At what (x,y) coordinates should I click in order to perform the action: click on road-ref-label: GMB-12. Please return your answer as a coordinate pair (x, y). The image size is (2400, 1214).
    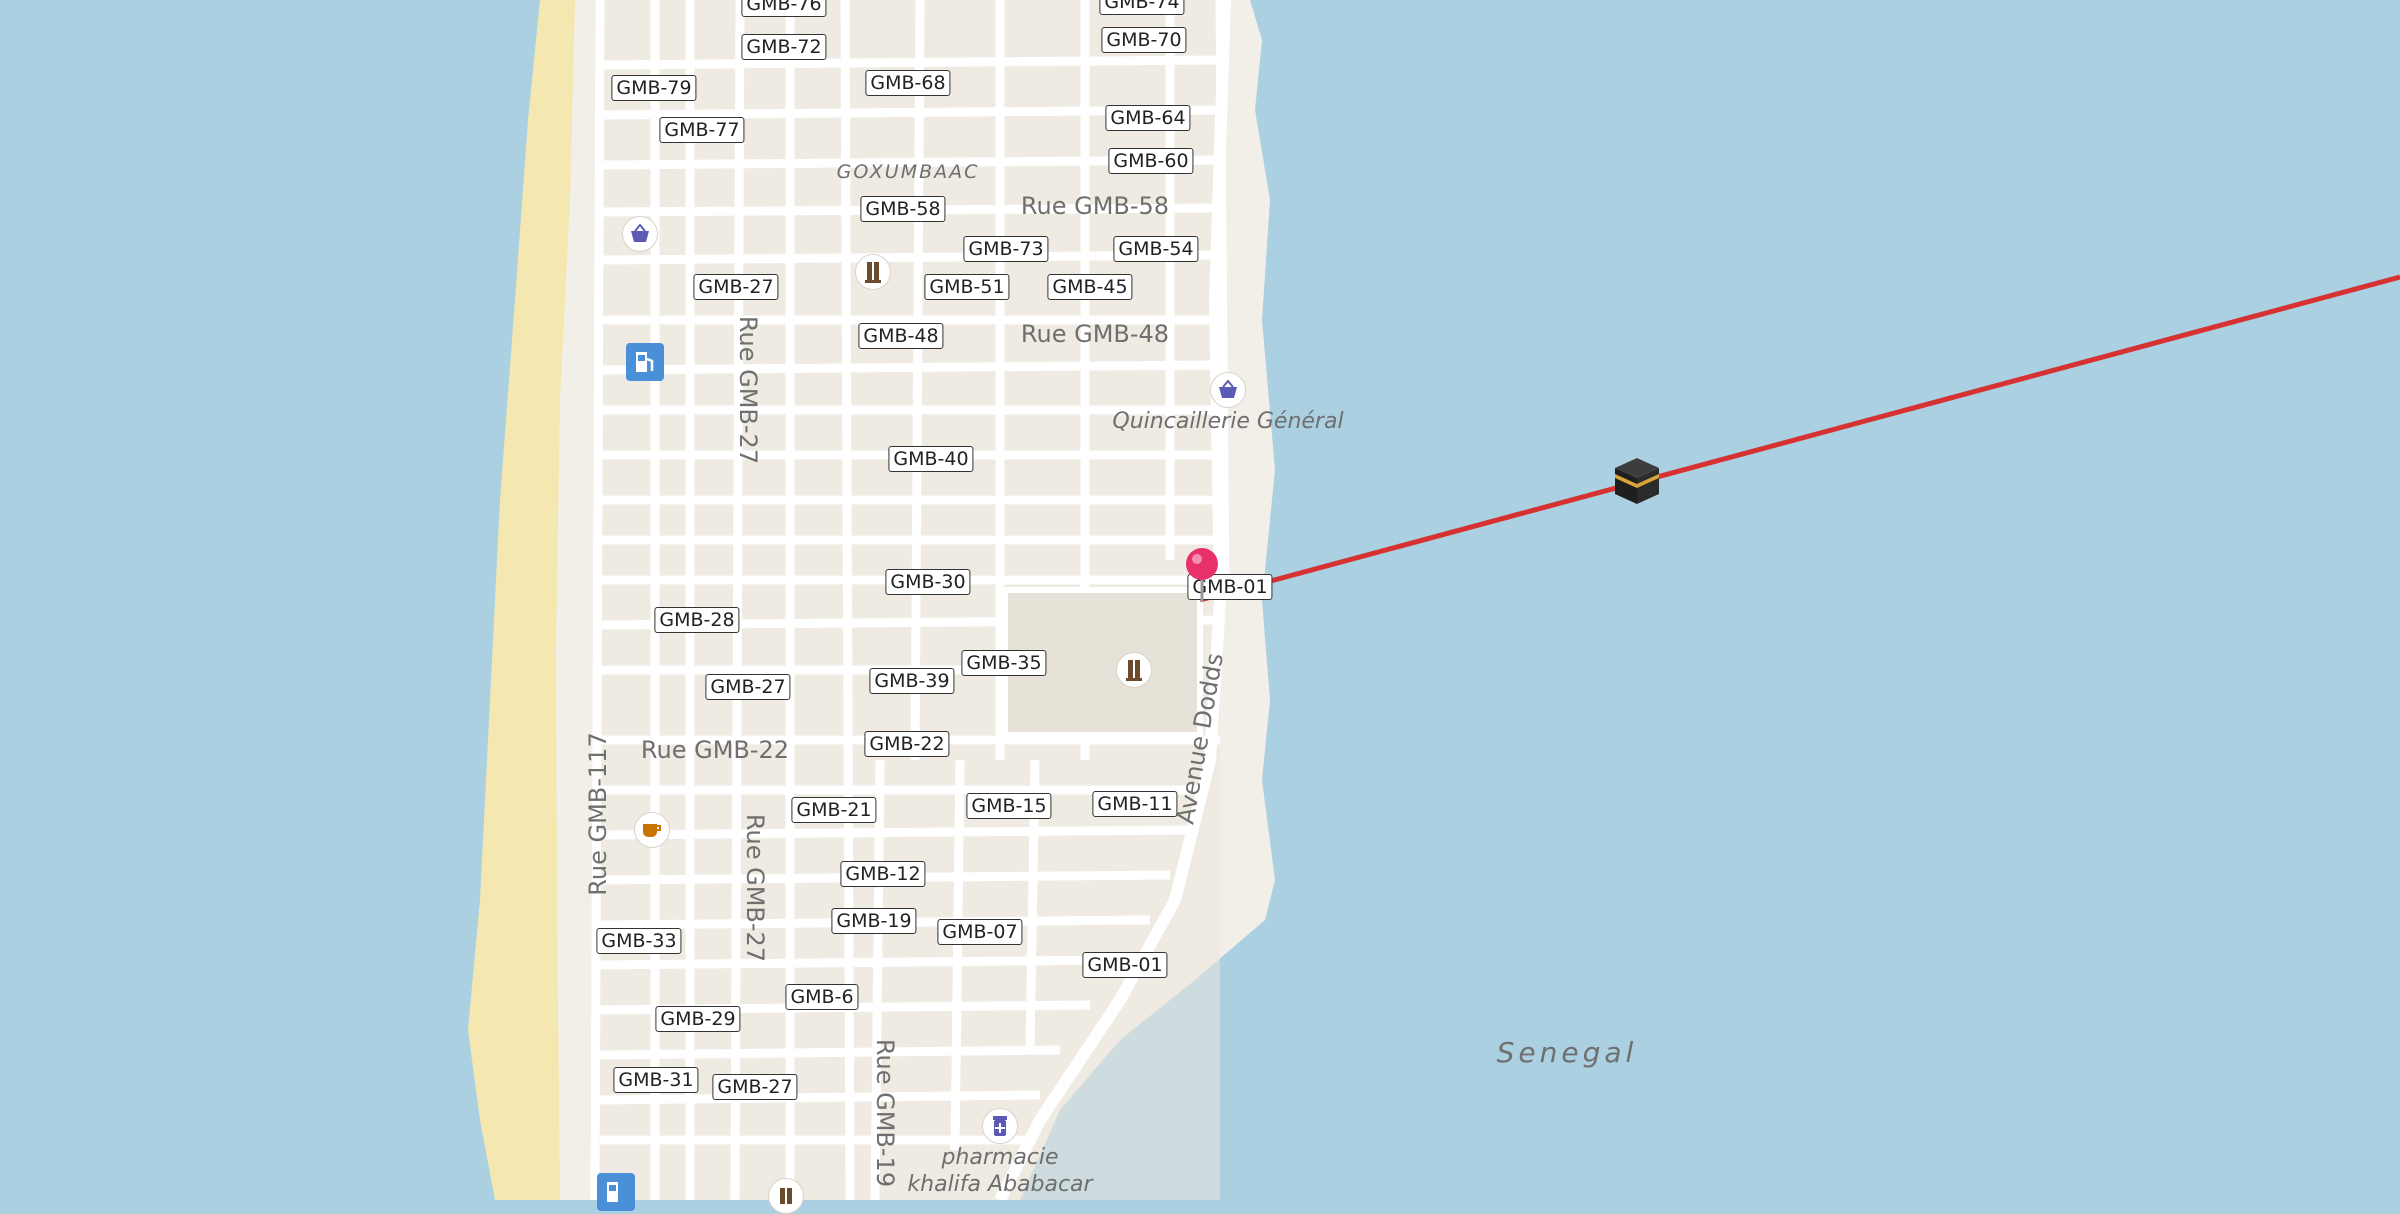
    Looking at the image, I should click on (883, 874).